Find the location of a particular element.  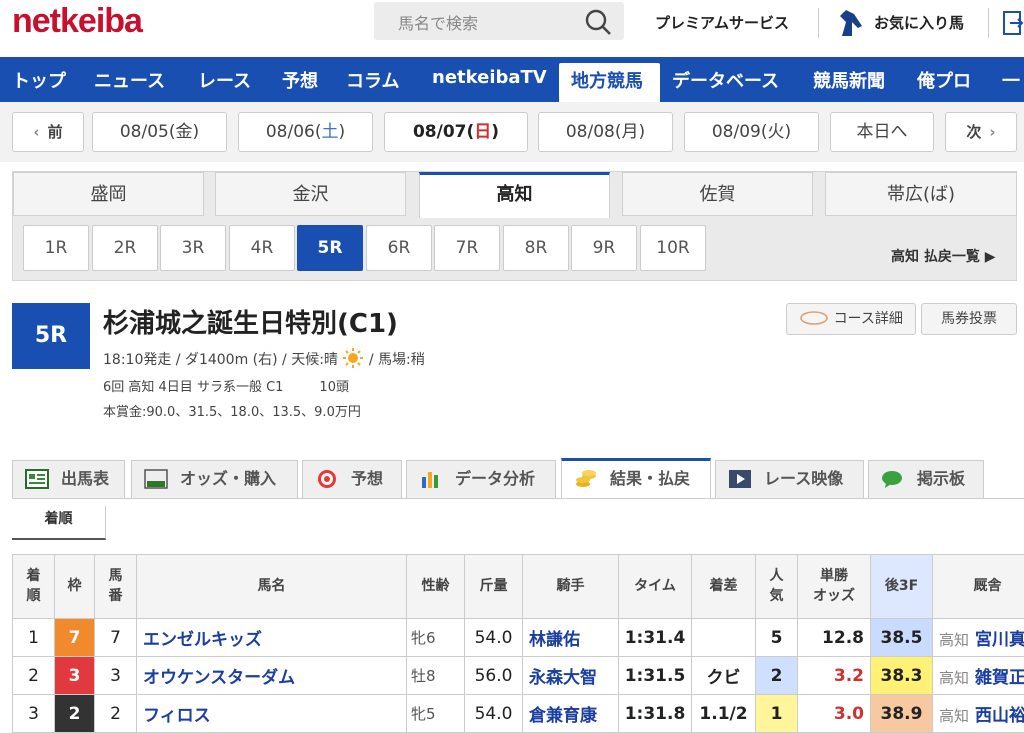

jockey-link: 永森大智 is located at coordinates (571, 676).